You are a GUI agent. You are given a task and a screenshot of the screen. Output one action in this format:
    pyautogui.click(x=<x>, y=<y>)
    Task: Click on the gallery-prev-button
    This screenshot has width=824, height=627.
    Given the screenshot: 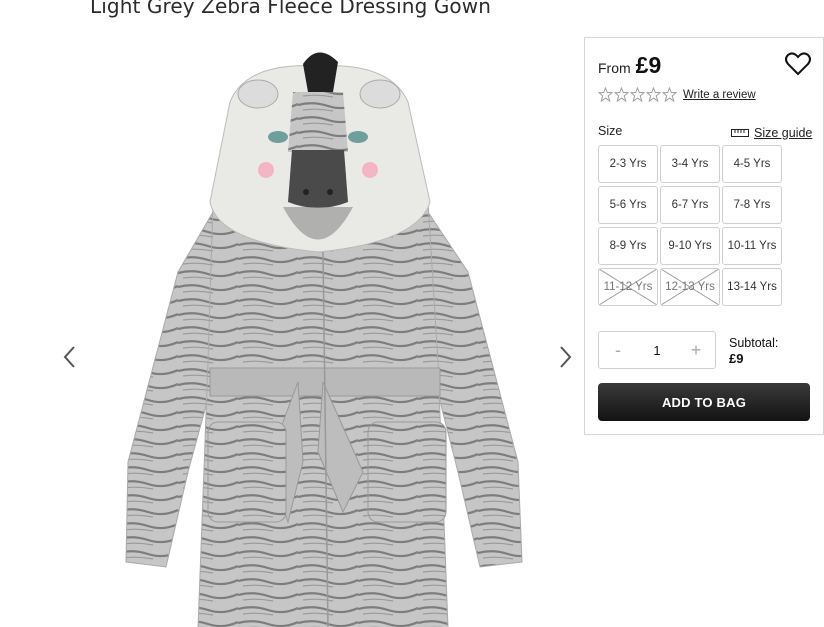 What is the action you would take?
    pyautogui.click(x=70, y=357)
    